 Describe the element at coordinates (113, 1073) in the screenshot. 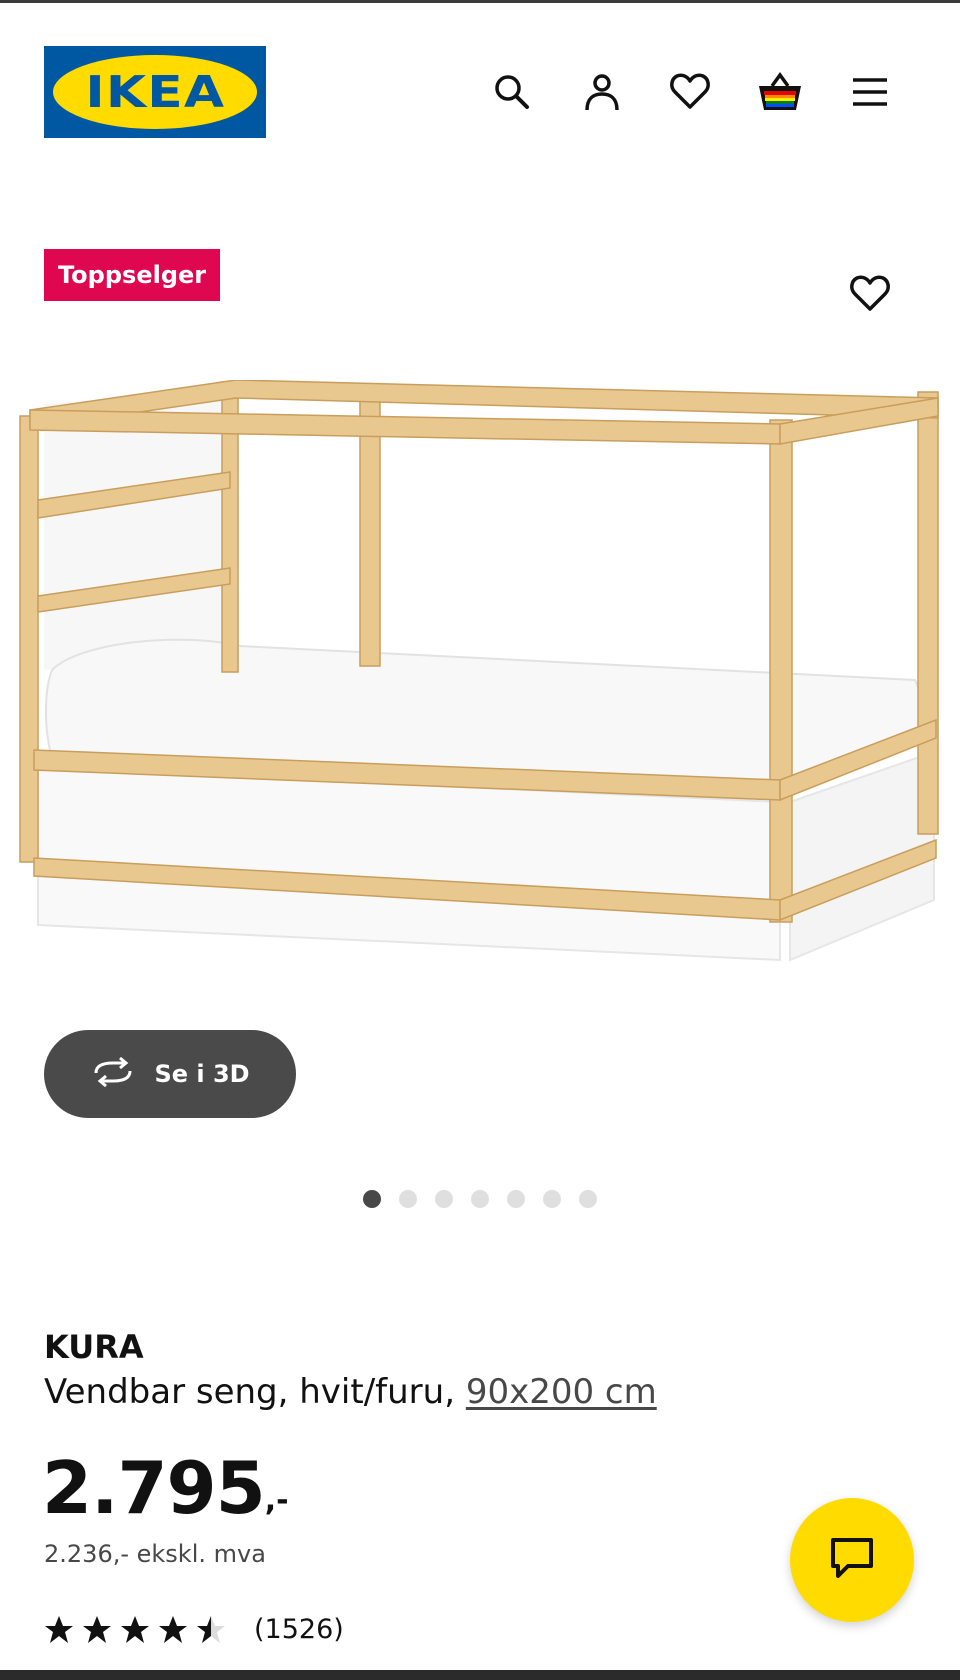

I see `rotate-3d-icon` at that location.